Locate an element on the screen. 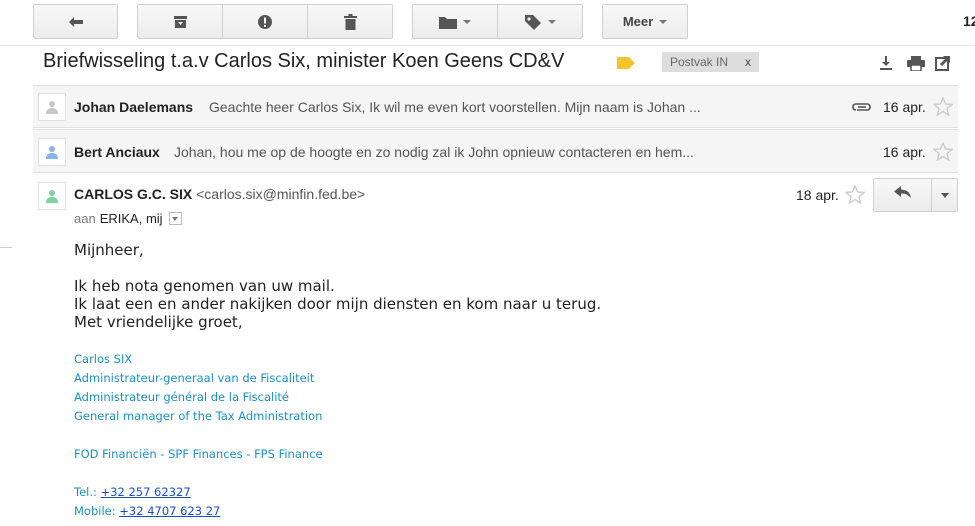 The image size is (975, 526). divider is located at coordinates (6, 247).